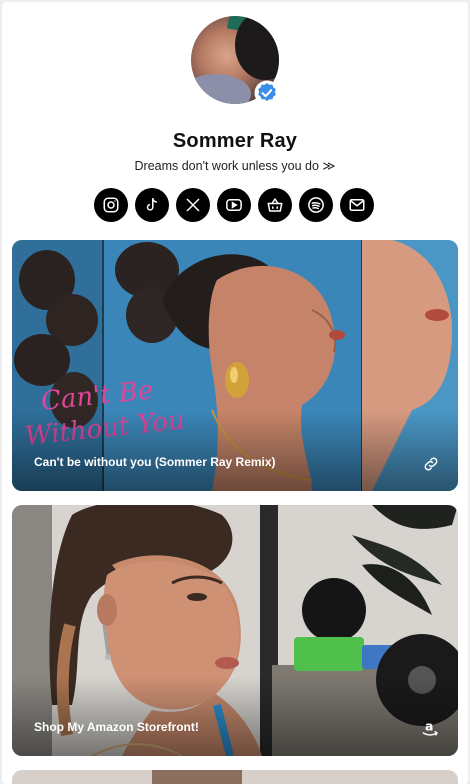 This screenshot has height=784, width=470. Describe the element at coordinates (116, 727) in the screenshot. I see `link-card-label: Shop My Amazon Storefront!` at that location.